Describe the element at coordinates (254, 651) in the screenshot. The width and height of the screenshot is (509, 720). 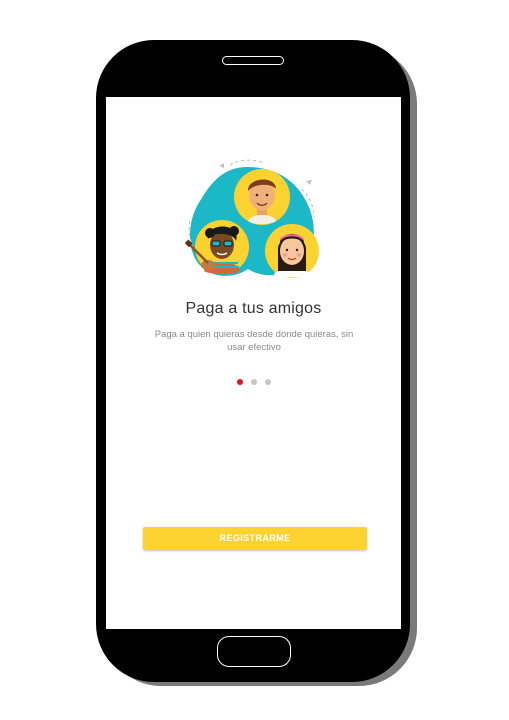
I see `home-button` at that location.